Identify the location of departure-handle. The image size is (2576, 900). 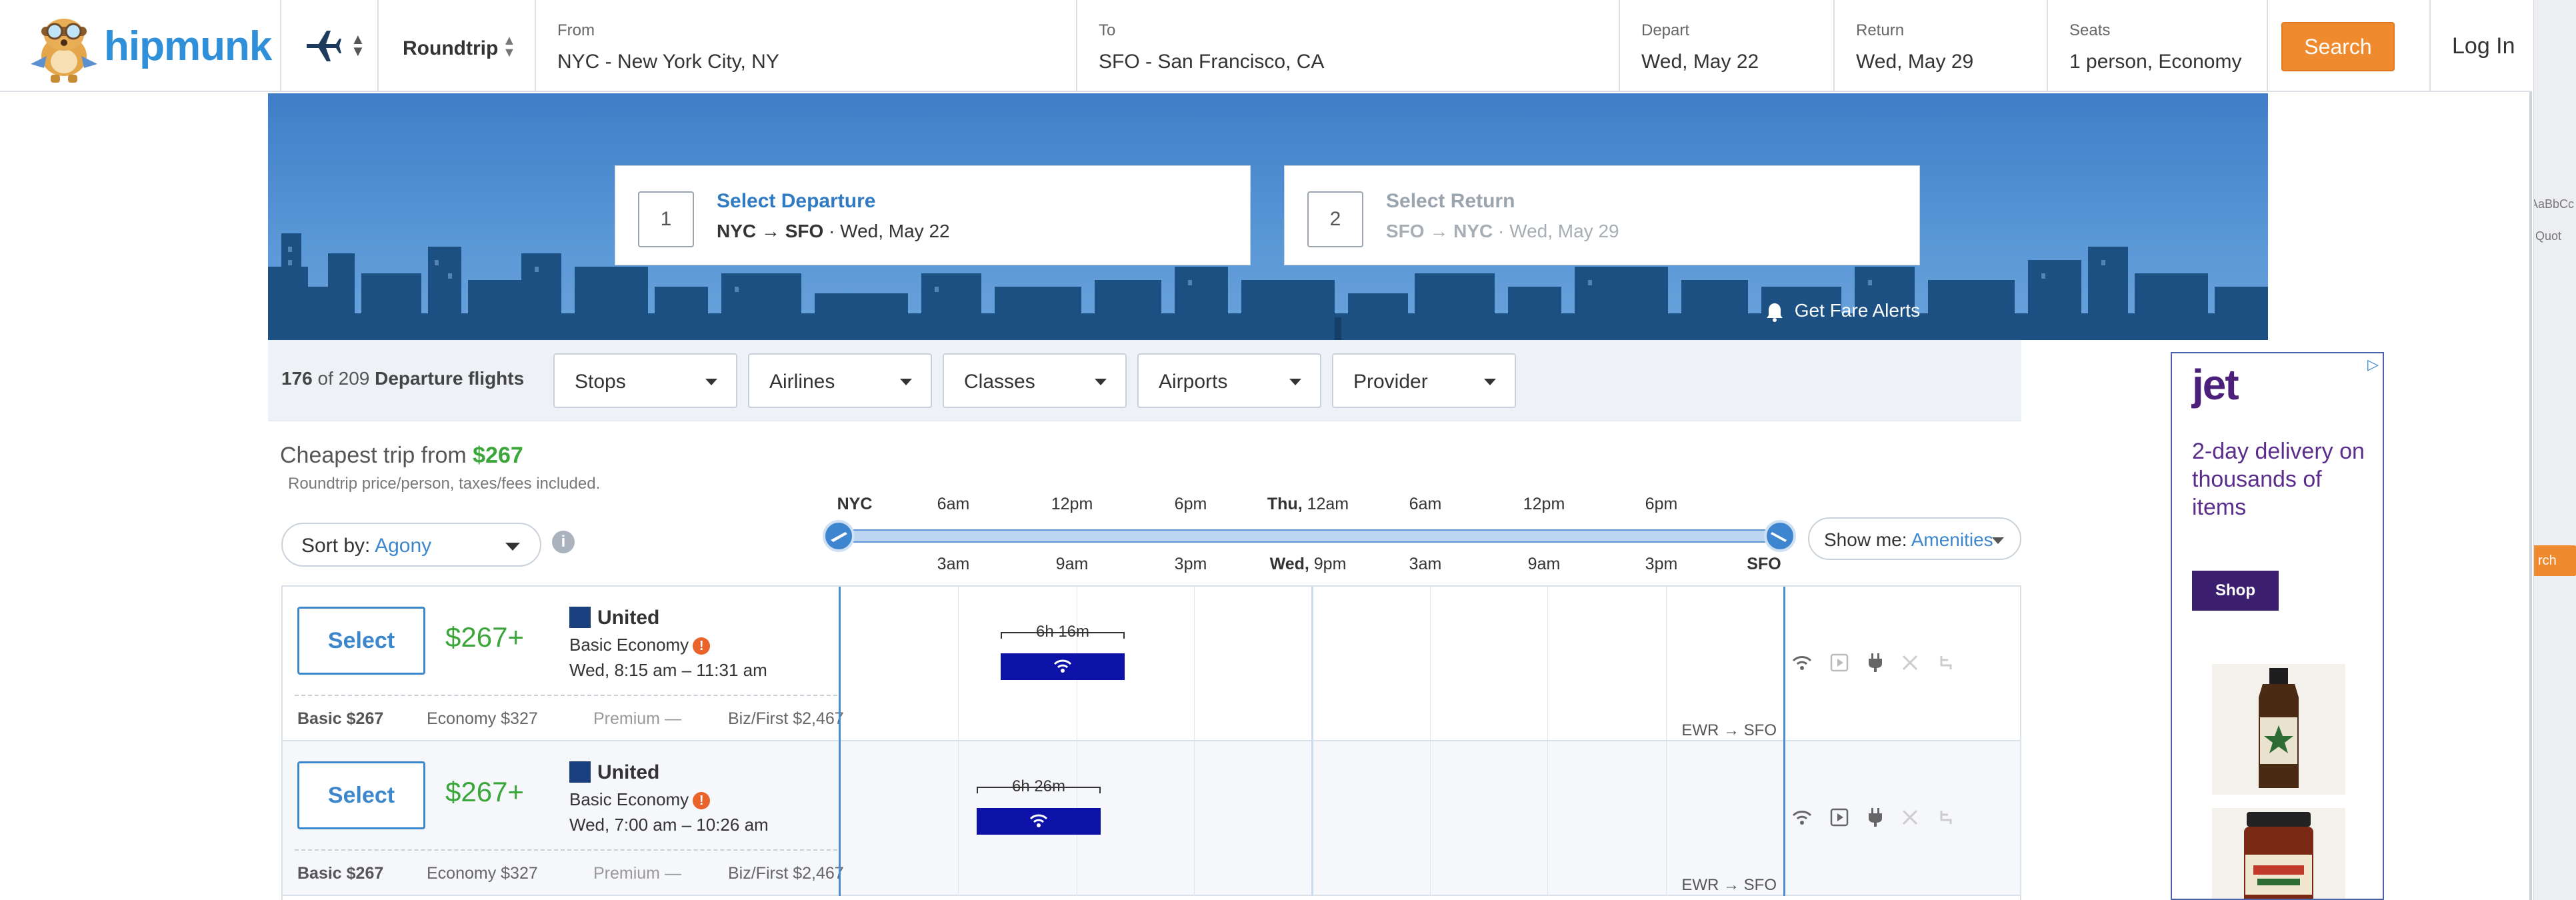
(839, 536).